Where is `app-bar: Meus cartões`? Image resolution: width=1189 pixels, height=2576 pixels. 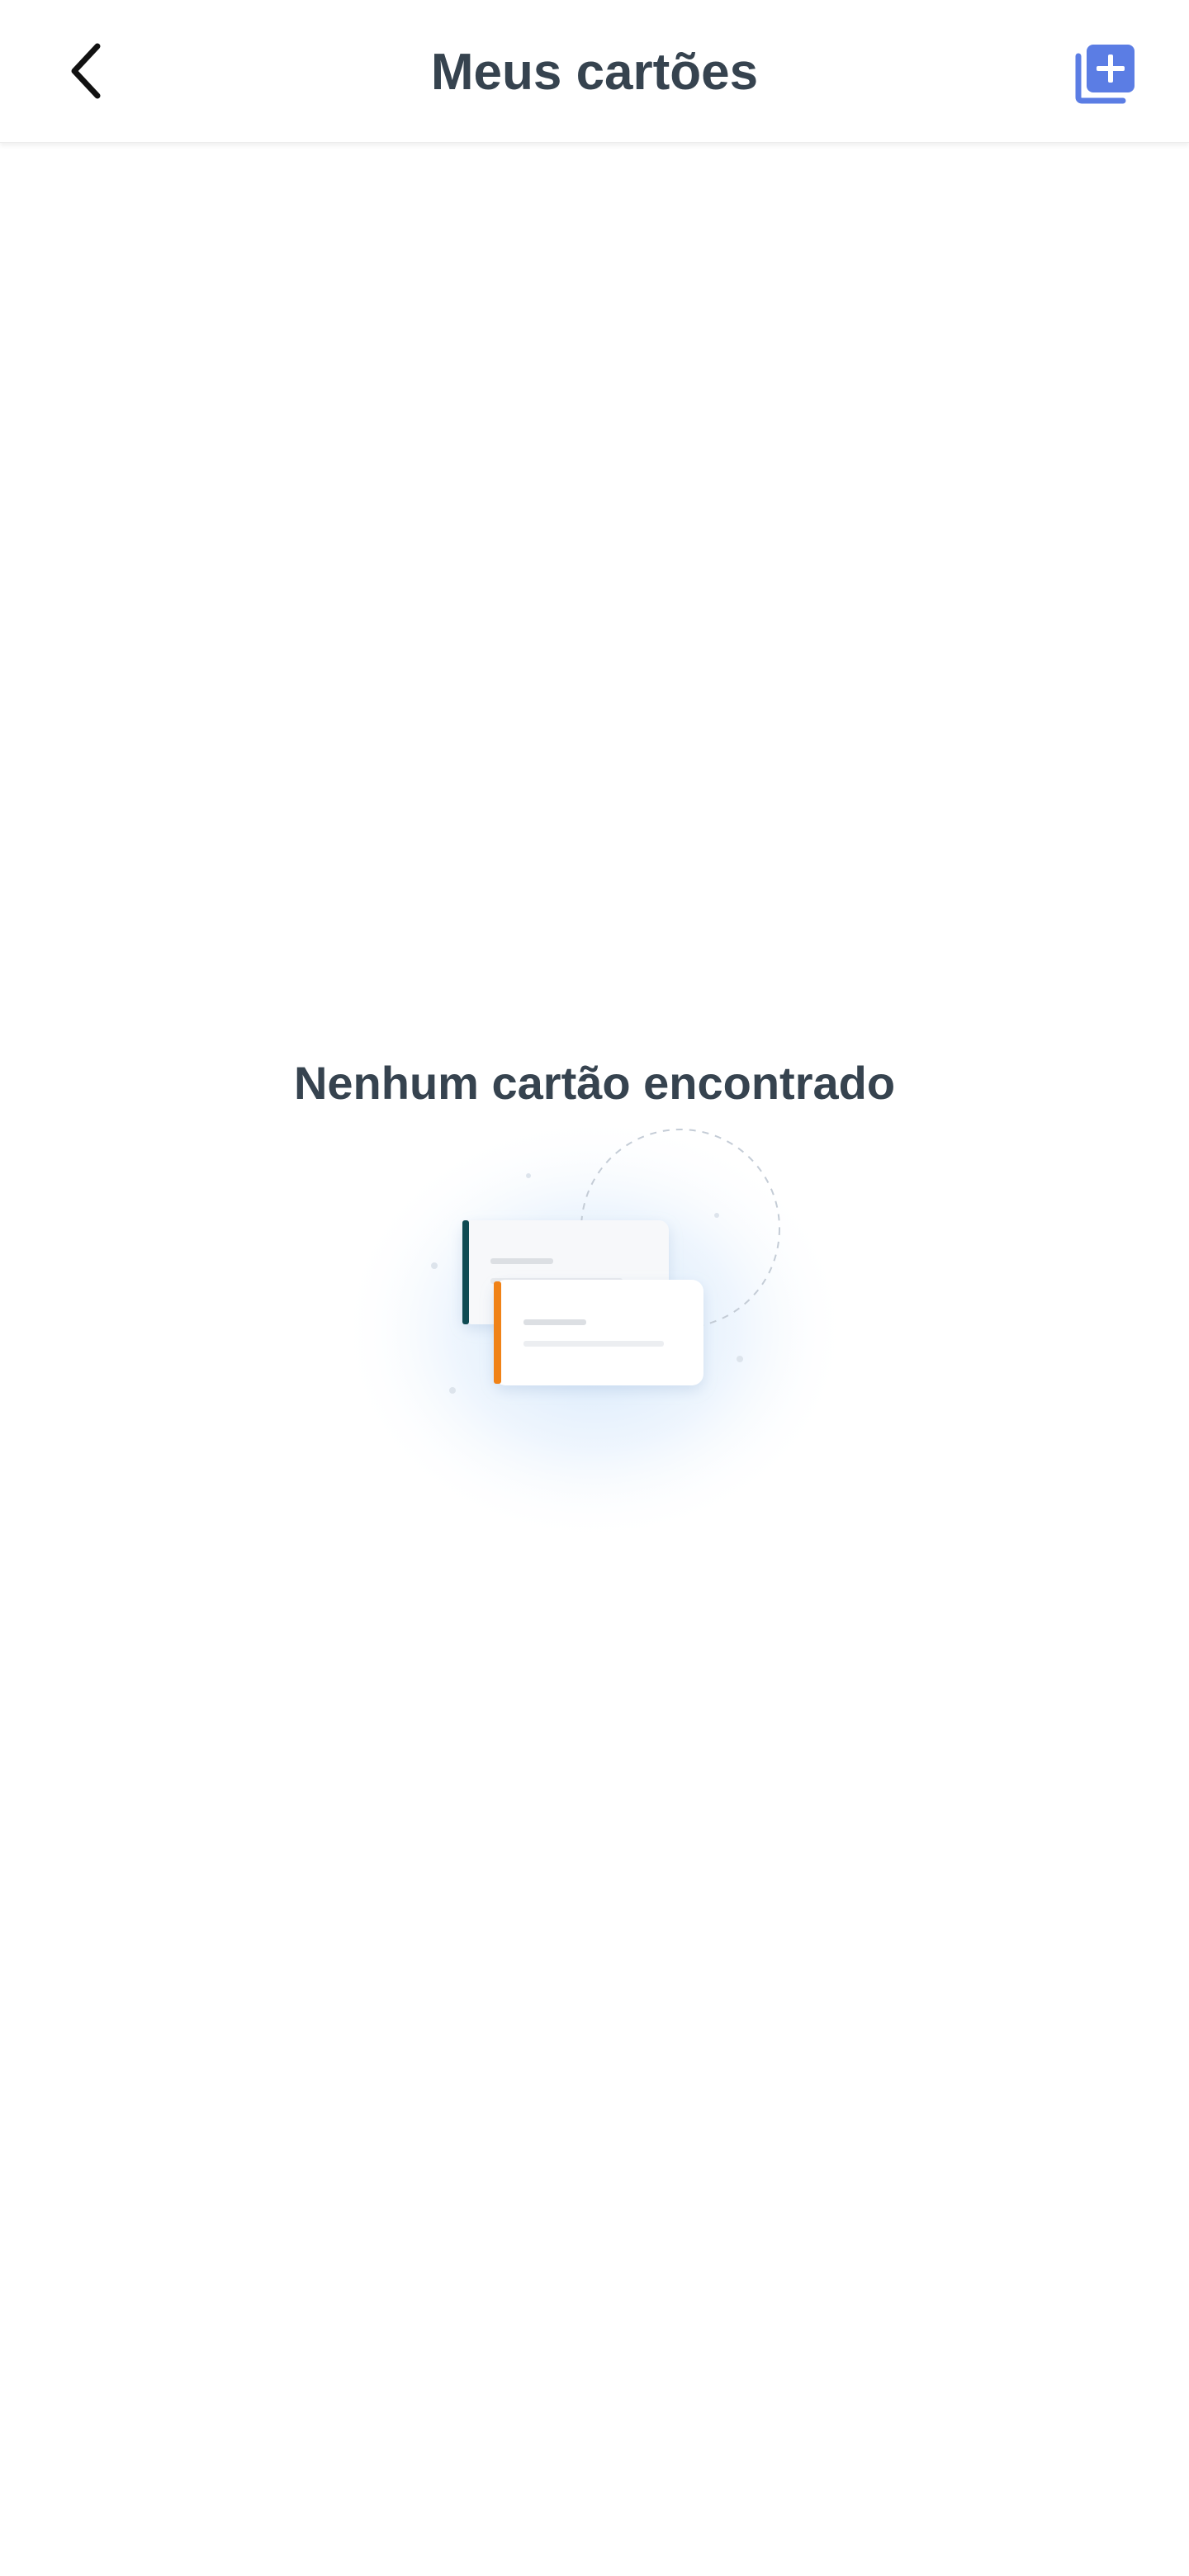 app-bar: Meus cartões is located at coordinates (594, 71).